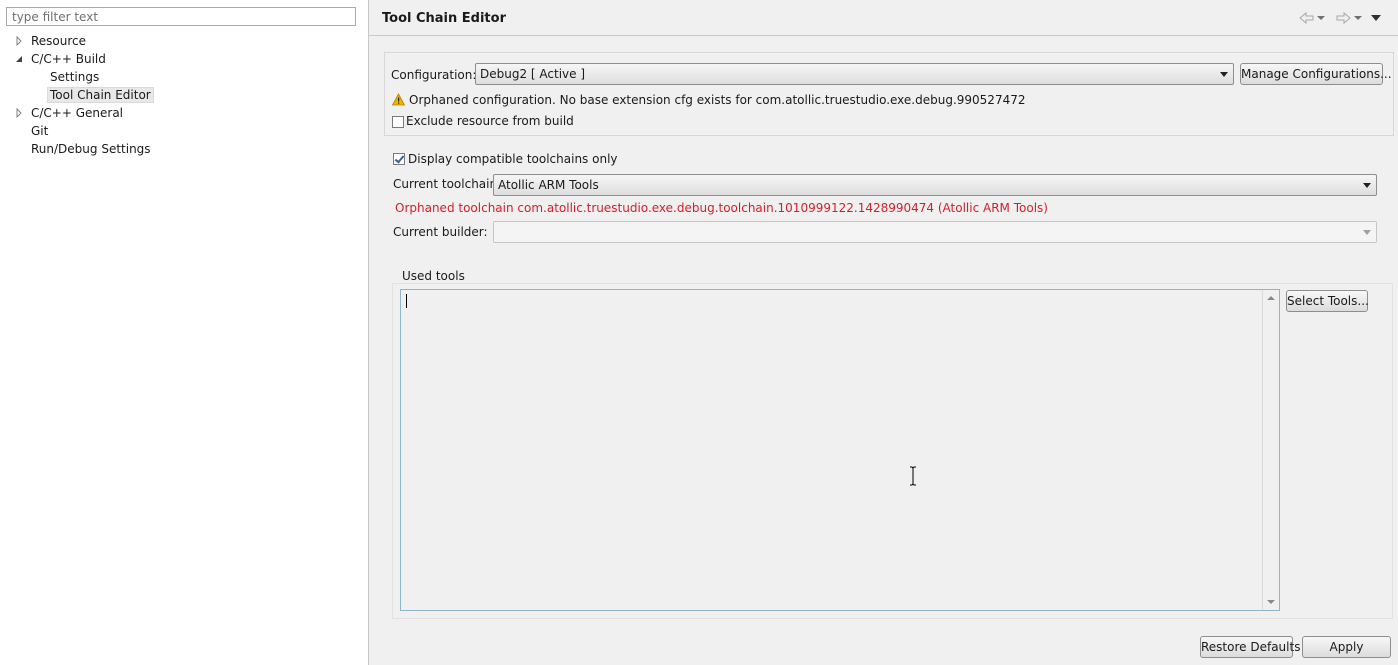 Image resolution: width=1398 pixels, height=665 pixels. What do you see at coordinates (1250, 647) in the screenshot?
I see `restore-defaults-button: Restore Defaults` at bounding box center [1250, 647].